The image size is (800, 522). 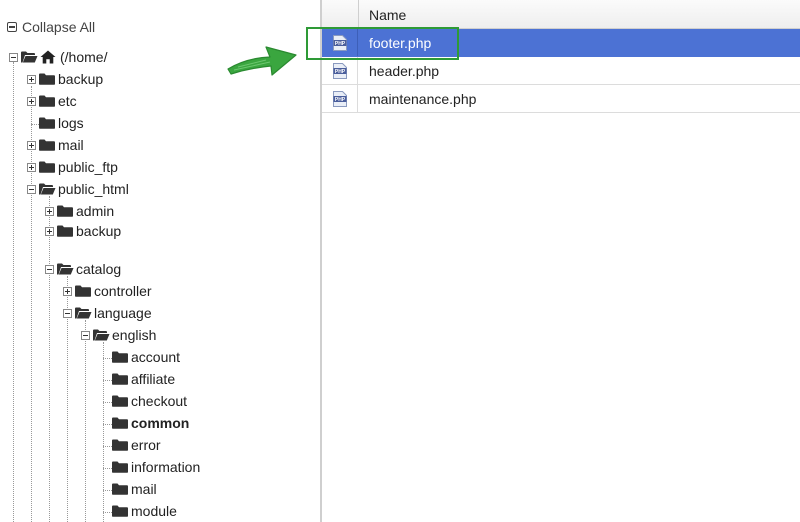 What do you see at coordinates (67, 101) in the screenshot?
I see `tree-node-label: etc` at bounding box center [67, 101].